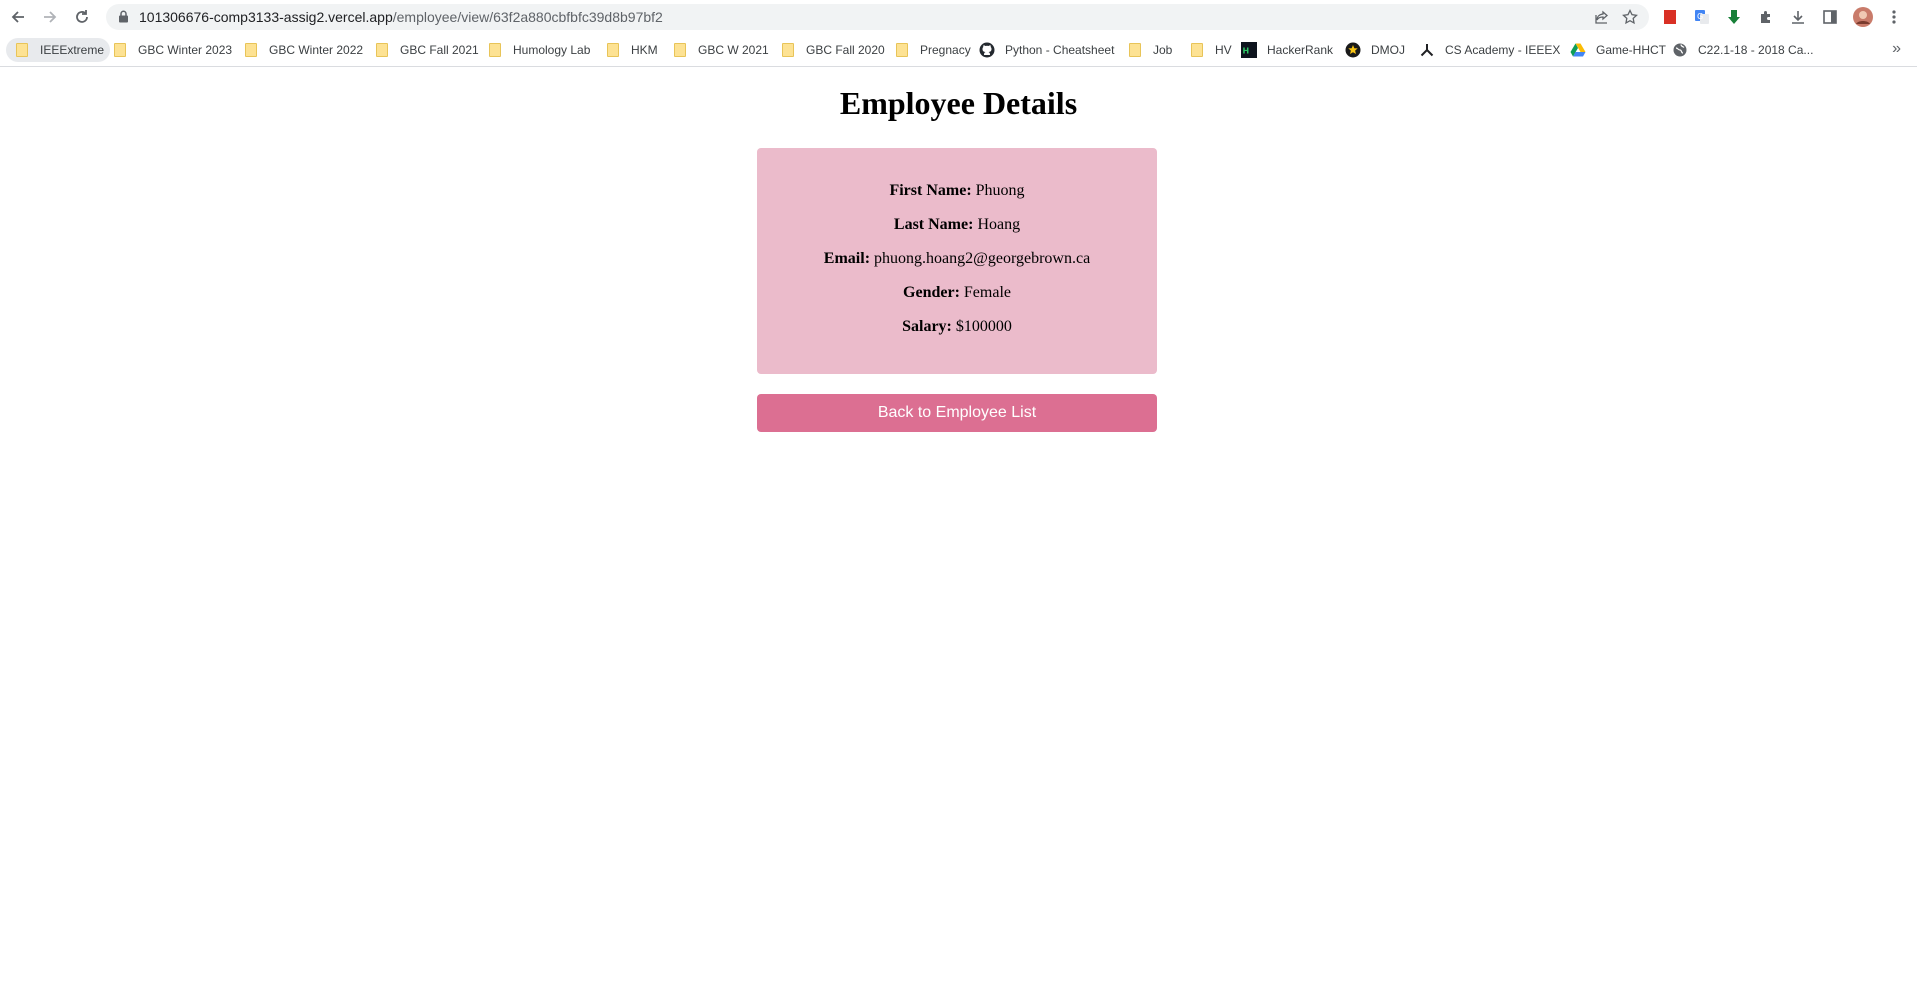 Image resolution: width=1917 pixels, height=983 pixels. Describe the element at coordinates (733, 50) in the screenshot. I see `bookmark-label: GBC W 2021` at that location.